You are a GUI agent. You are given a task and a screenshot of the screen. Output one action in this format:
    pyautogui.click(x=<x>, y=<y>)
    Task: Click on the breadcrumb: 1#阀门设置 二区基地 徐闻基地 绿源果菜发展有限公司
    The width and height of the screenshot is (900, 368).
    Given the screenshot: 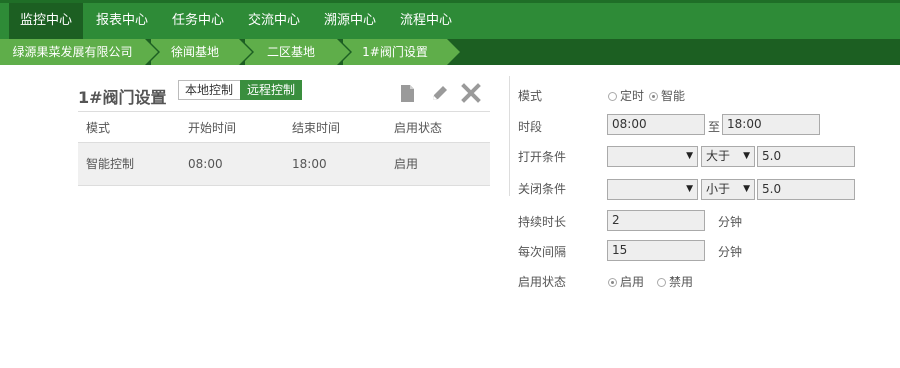 What is the action you would take?
    pyautogui.click(x=450, y=52)
    